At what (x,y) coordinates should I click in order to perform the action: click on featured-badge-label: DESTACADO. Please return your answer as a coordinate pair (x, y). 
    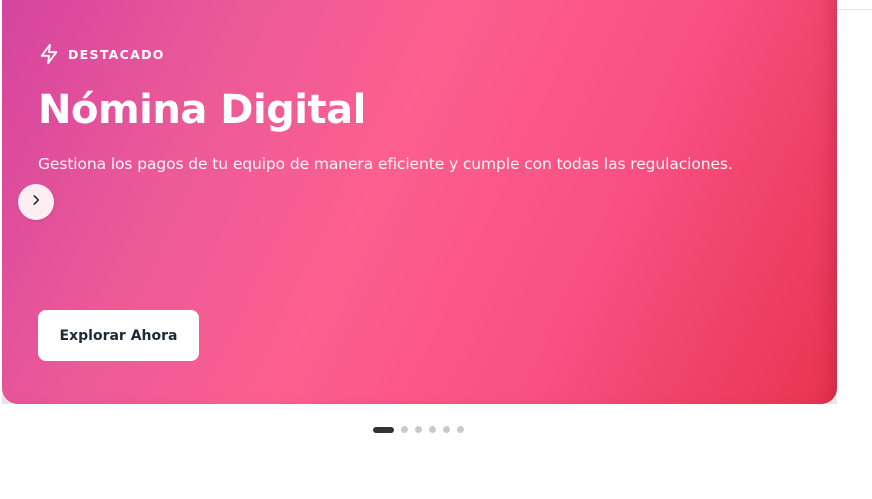
    Looking at the image, I should click on (116, 54).